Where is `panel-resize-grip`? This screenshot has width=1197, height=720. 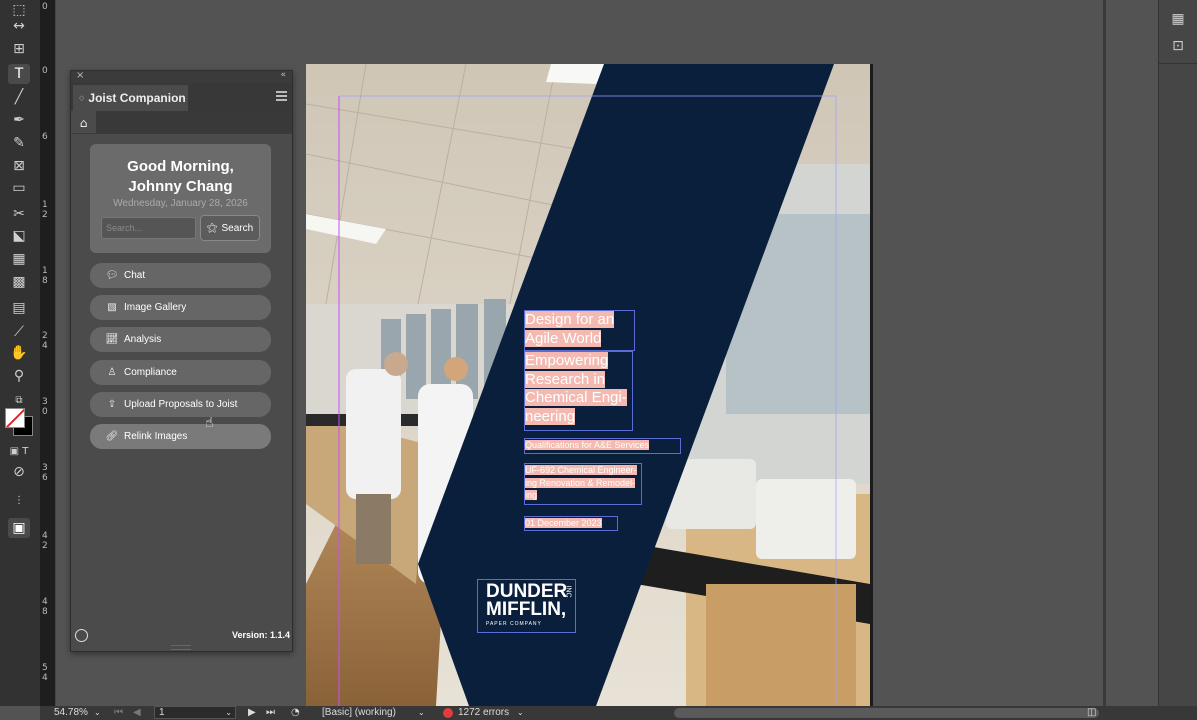 panel-resize-grip is located at coordinates (181, 647).